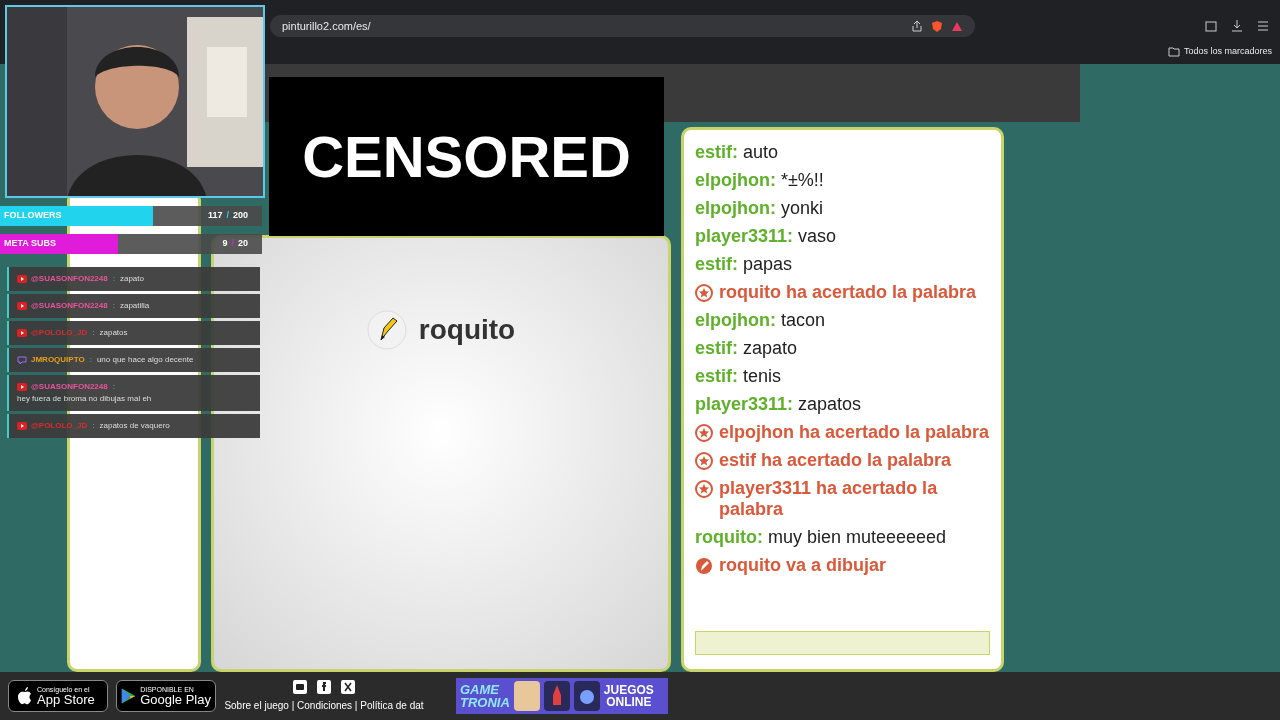 This screenshot has width=1280, height=720. I want to click on goal-label: META SUBS, so click(30, 244).